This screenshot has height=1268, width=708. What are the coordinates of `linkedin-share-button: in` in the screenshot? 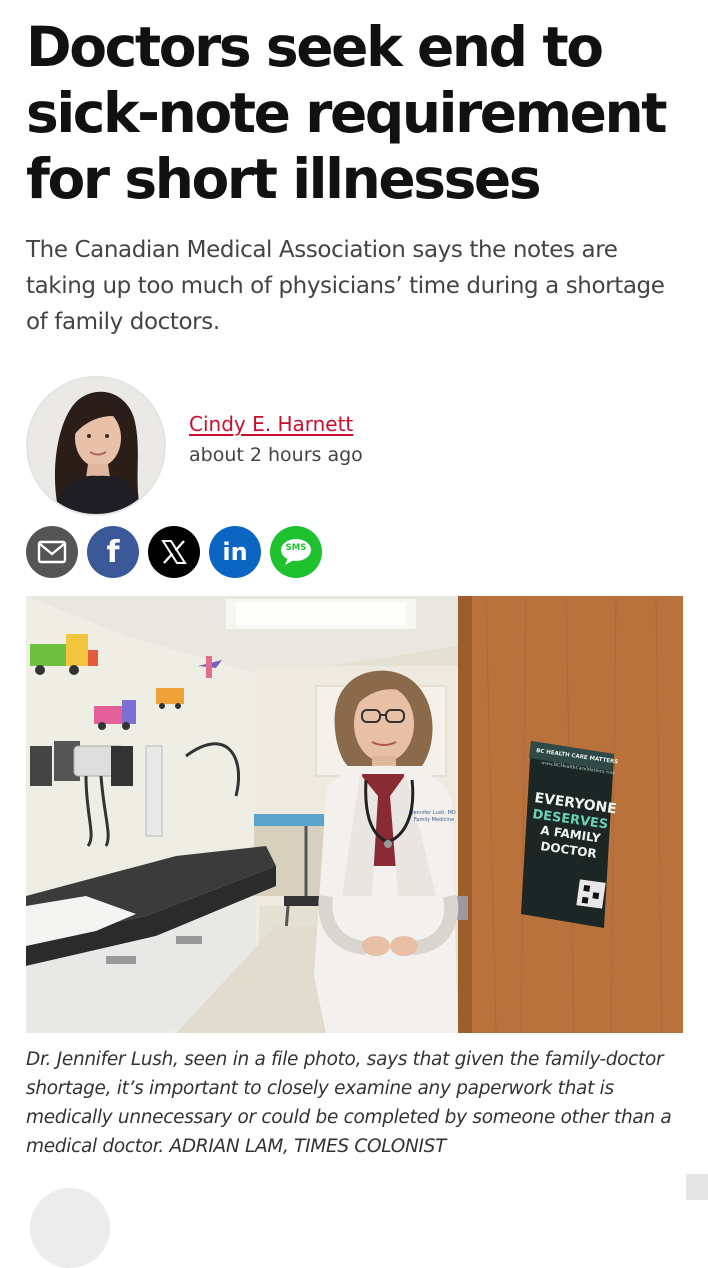 It's located at (235, 552).